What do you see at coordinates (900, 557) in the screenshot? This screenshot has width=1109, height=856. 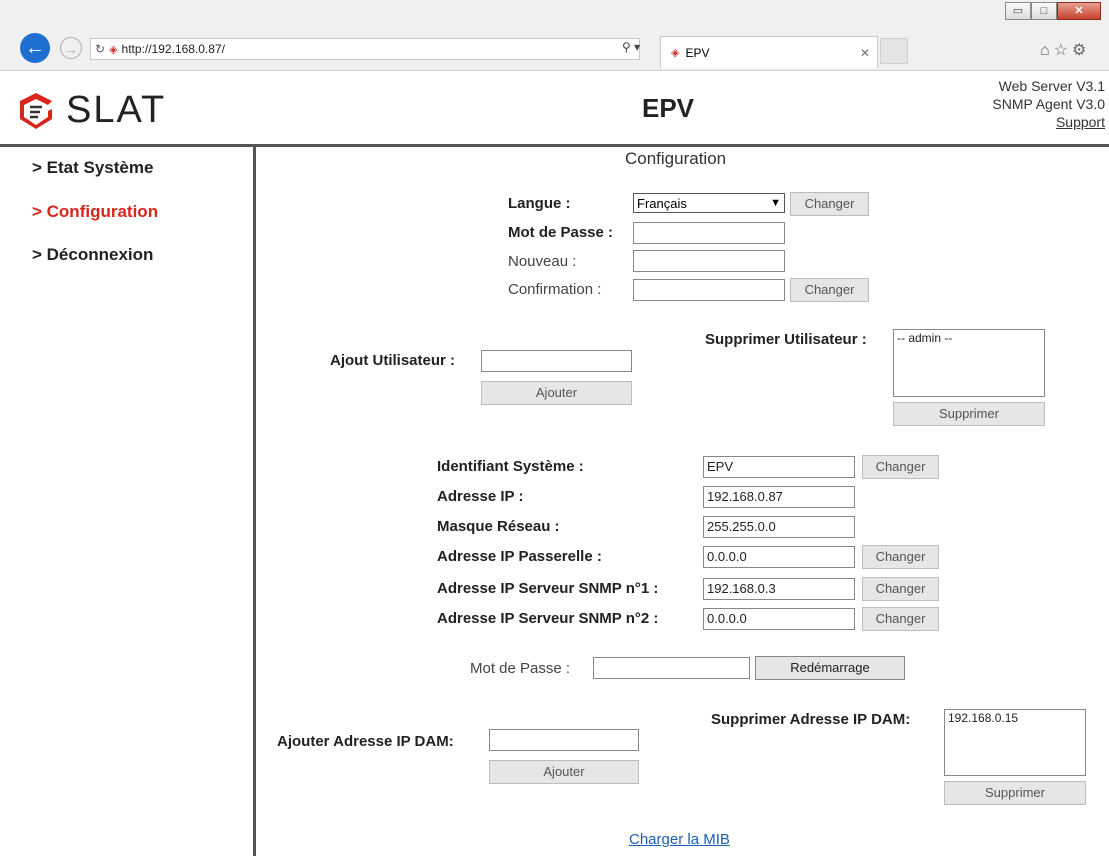 I see `gateway-change-button: Changer` at bounding box center [900, 557].